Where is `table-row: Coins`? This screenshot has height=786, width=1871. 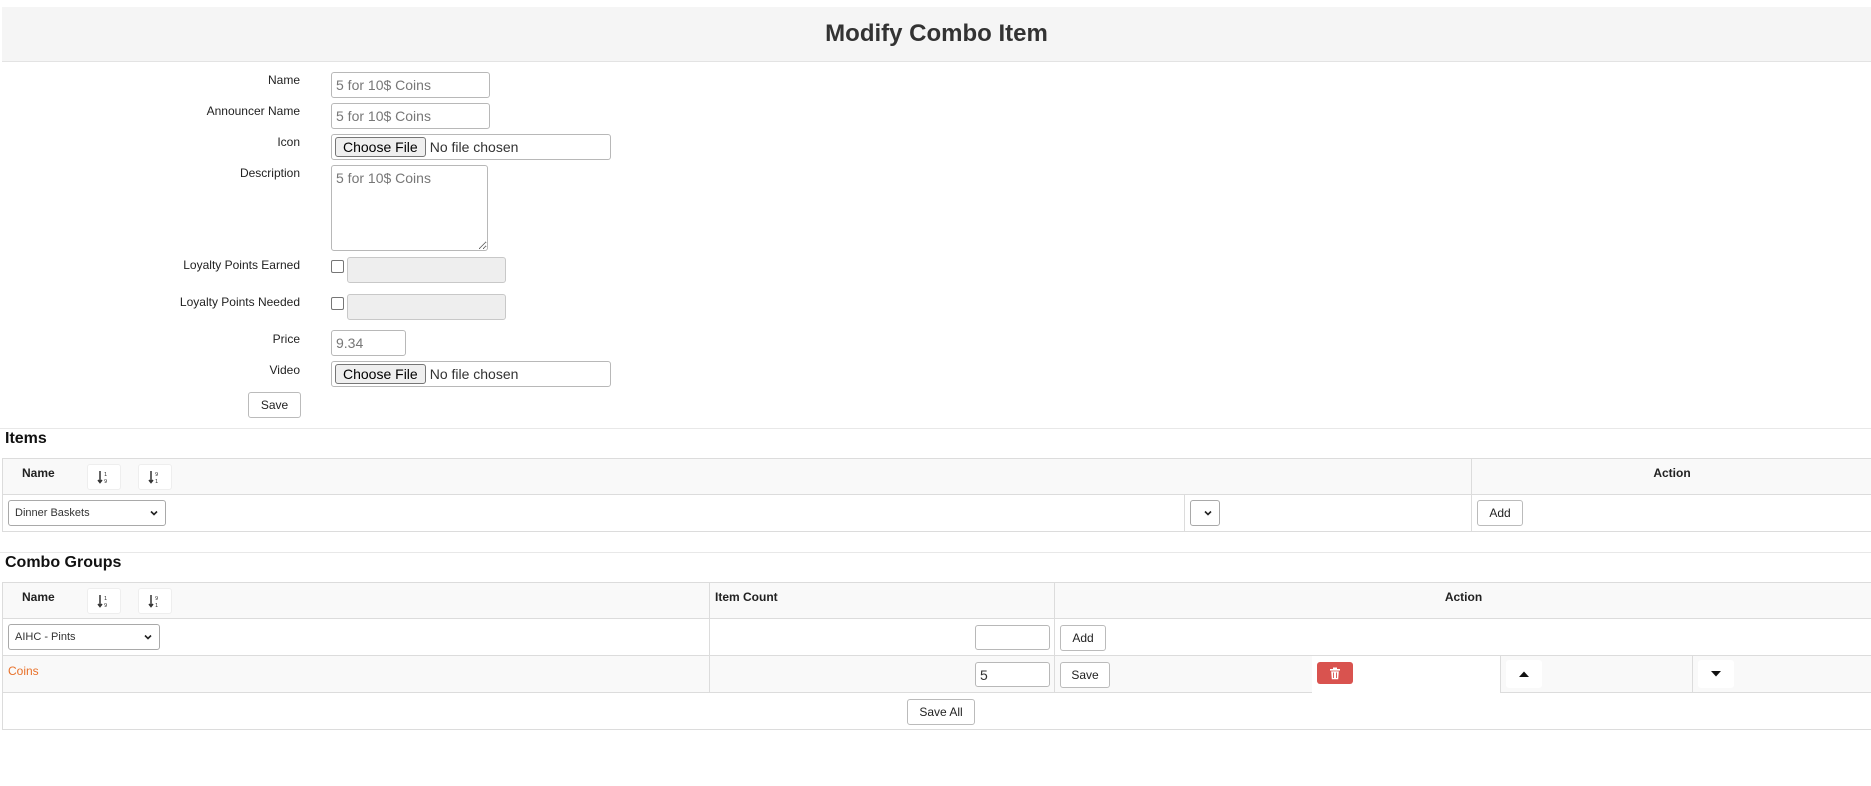 table-row: Coins is located at coordinates (356, 674).